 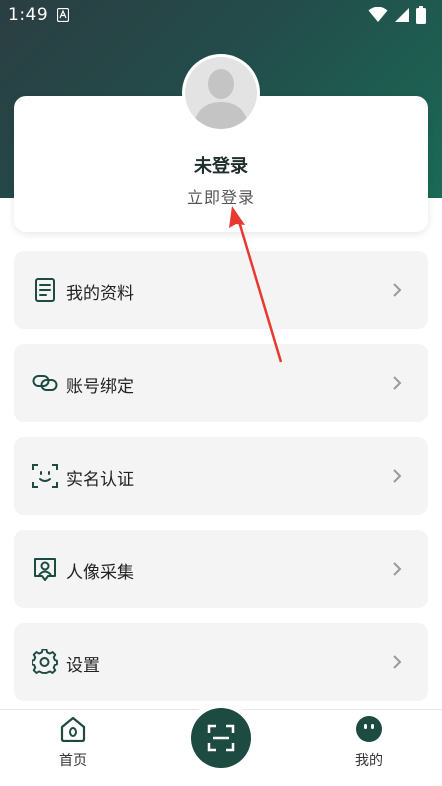 I want to click on signal-icon, so click(x=402, y=15).